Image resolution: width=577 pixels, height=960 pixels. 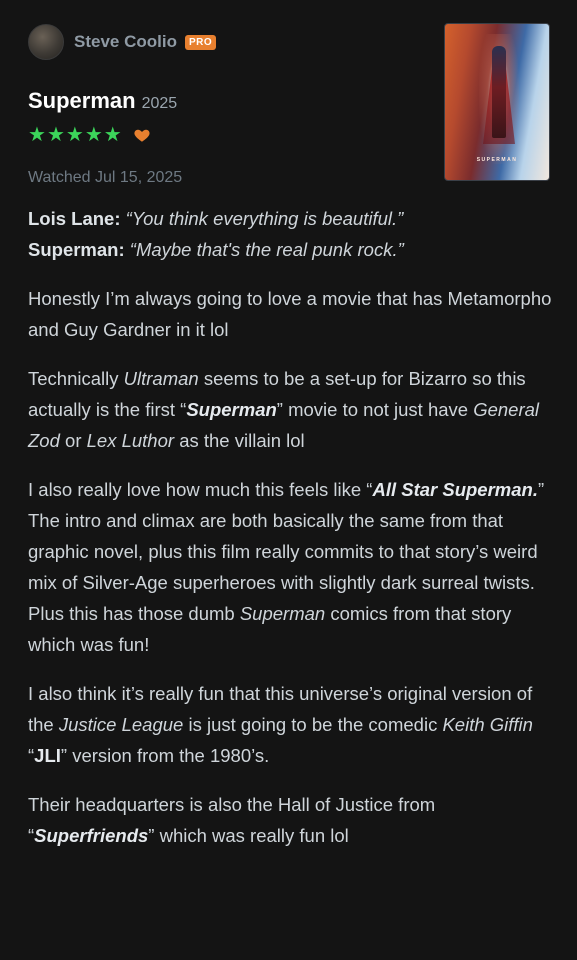 What do you see at coordinates (76, 378) in the screenshot?
I see `text-segment: Technically` at bounding box center [76, 378].